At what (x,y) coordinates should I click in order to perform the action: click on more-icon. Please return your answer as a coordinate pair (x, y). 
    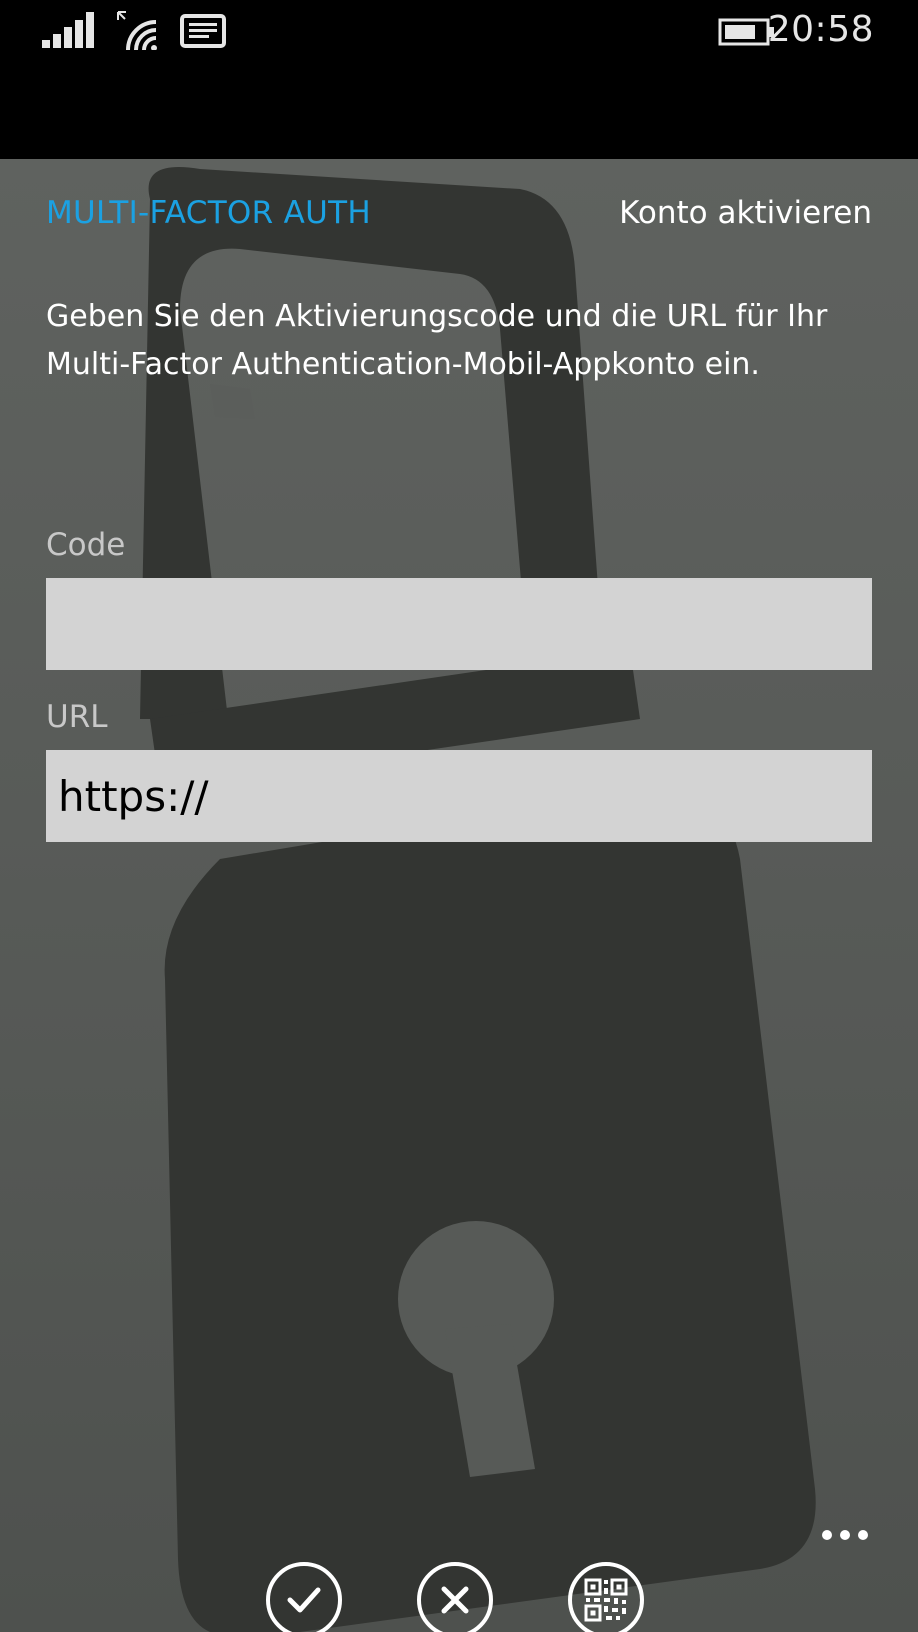
    Looking at the image, I should click on (850, 1535).